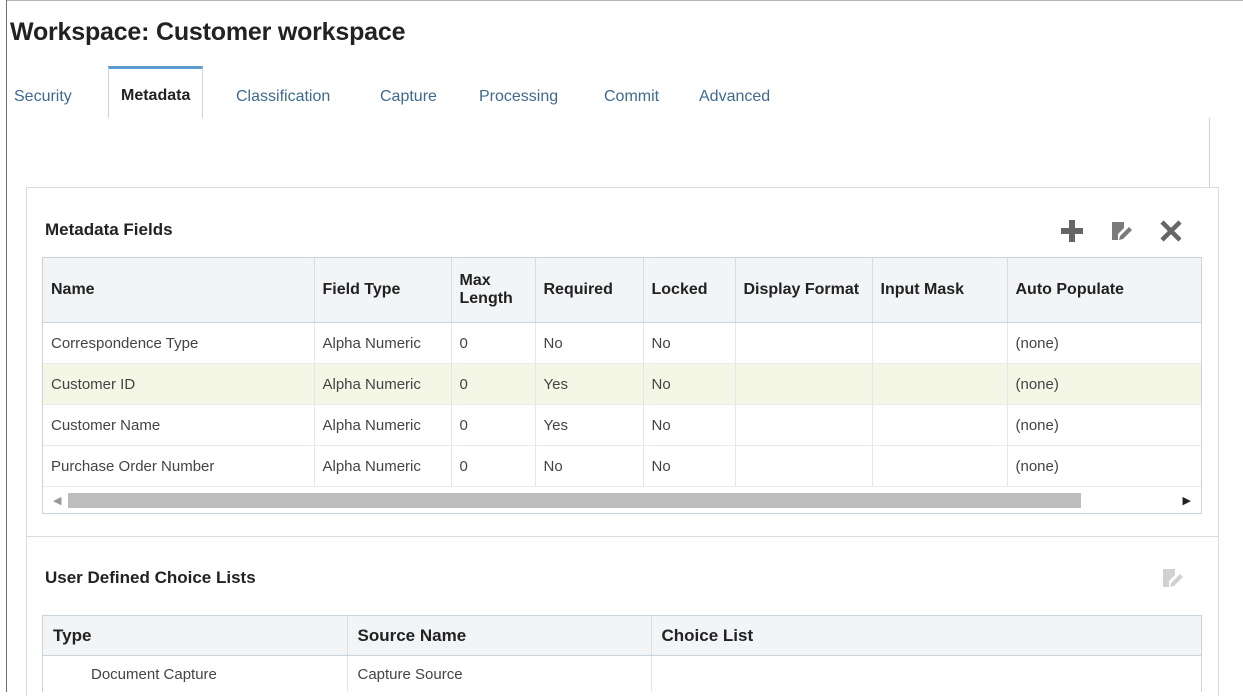 The image size is (1243, 696). Describe the element at coordinates (624, 0) in the screenshot. I see `window-top-border` at that location.